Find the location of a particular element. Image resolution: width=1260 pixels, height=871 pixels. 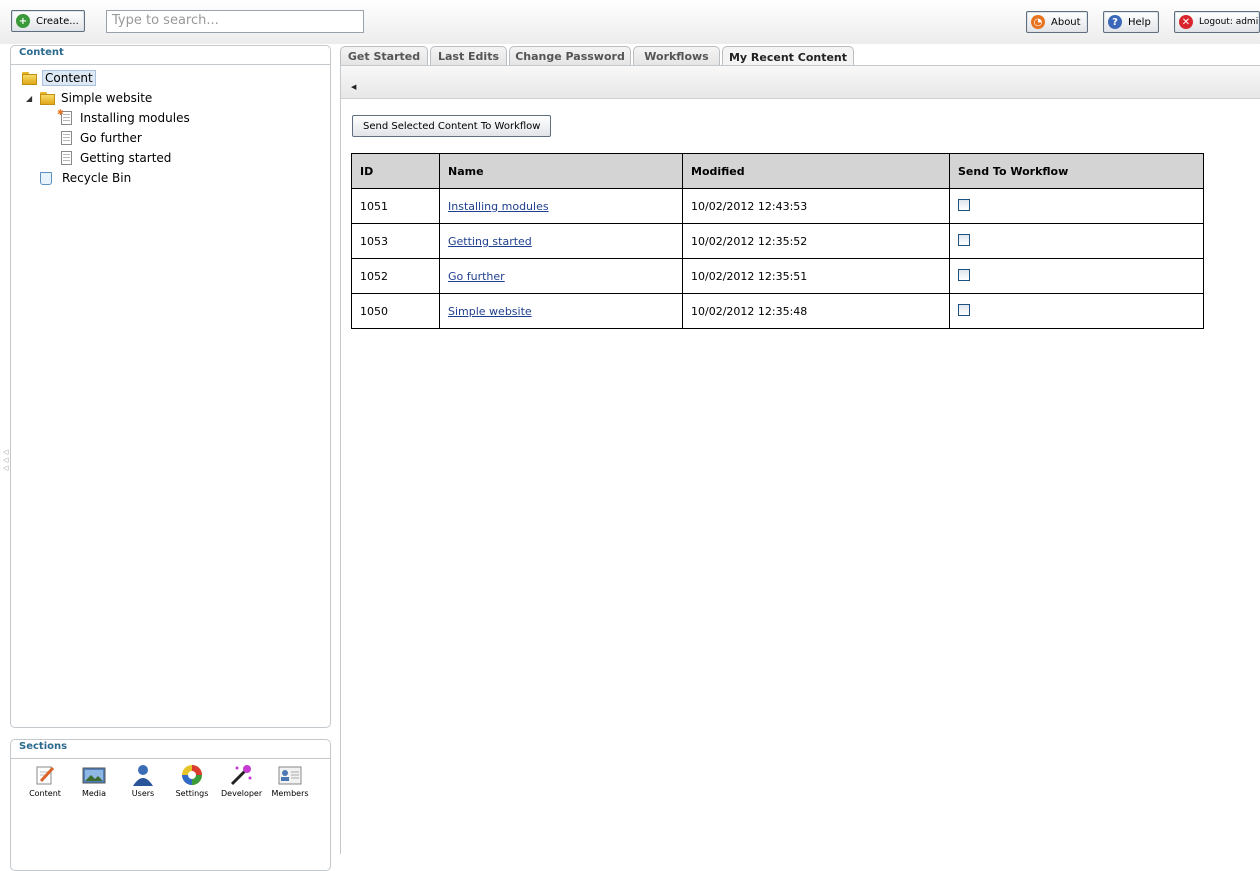

column-header-id: ID is located at coordinates (395, 171).